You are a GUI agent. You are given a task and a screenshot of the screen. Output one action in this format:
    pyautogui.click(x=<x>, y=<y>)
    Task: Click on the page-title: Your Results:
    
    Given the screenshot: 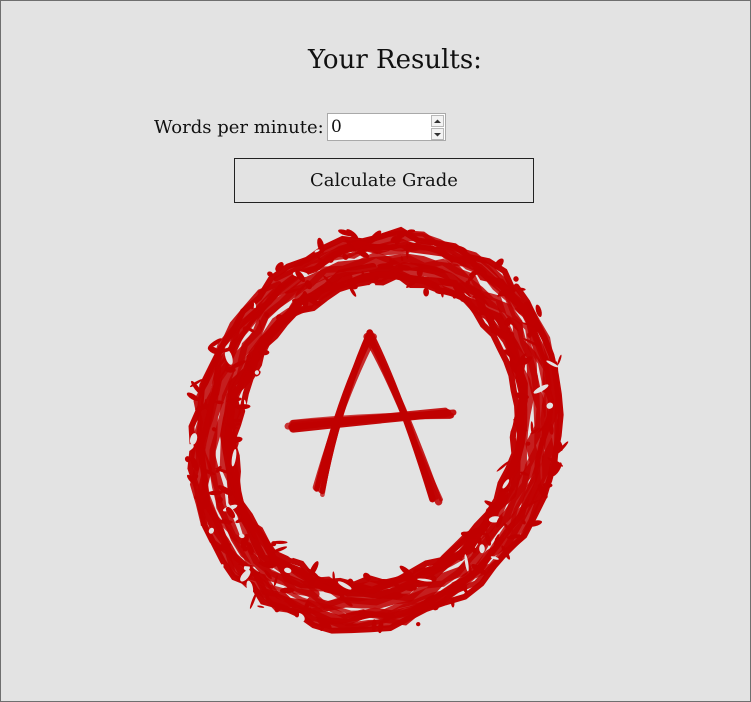 What is the action you would take?
    pyautogui.click(x=395, y=60)
    